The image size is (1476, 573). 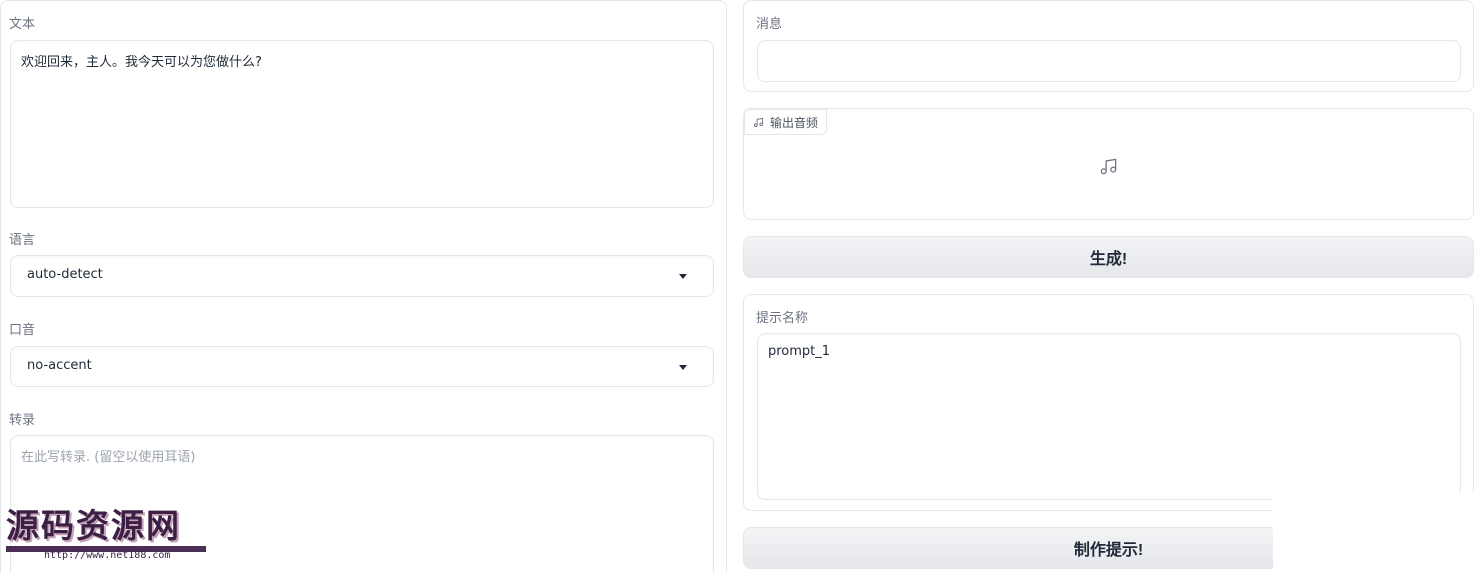 I want to click on message-block: 消息, so click(x=1108, y=46).